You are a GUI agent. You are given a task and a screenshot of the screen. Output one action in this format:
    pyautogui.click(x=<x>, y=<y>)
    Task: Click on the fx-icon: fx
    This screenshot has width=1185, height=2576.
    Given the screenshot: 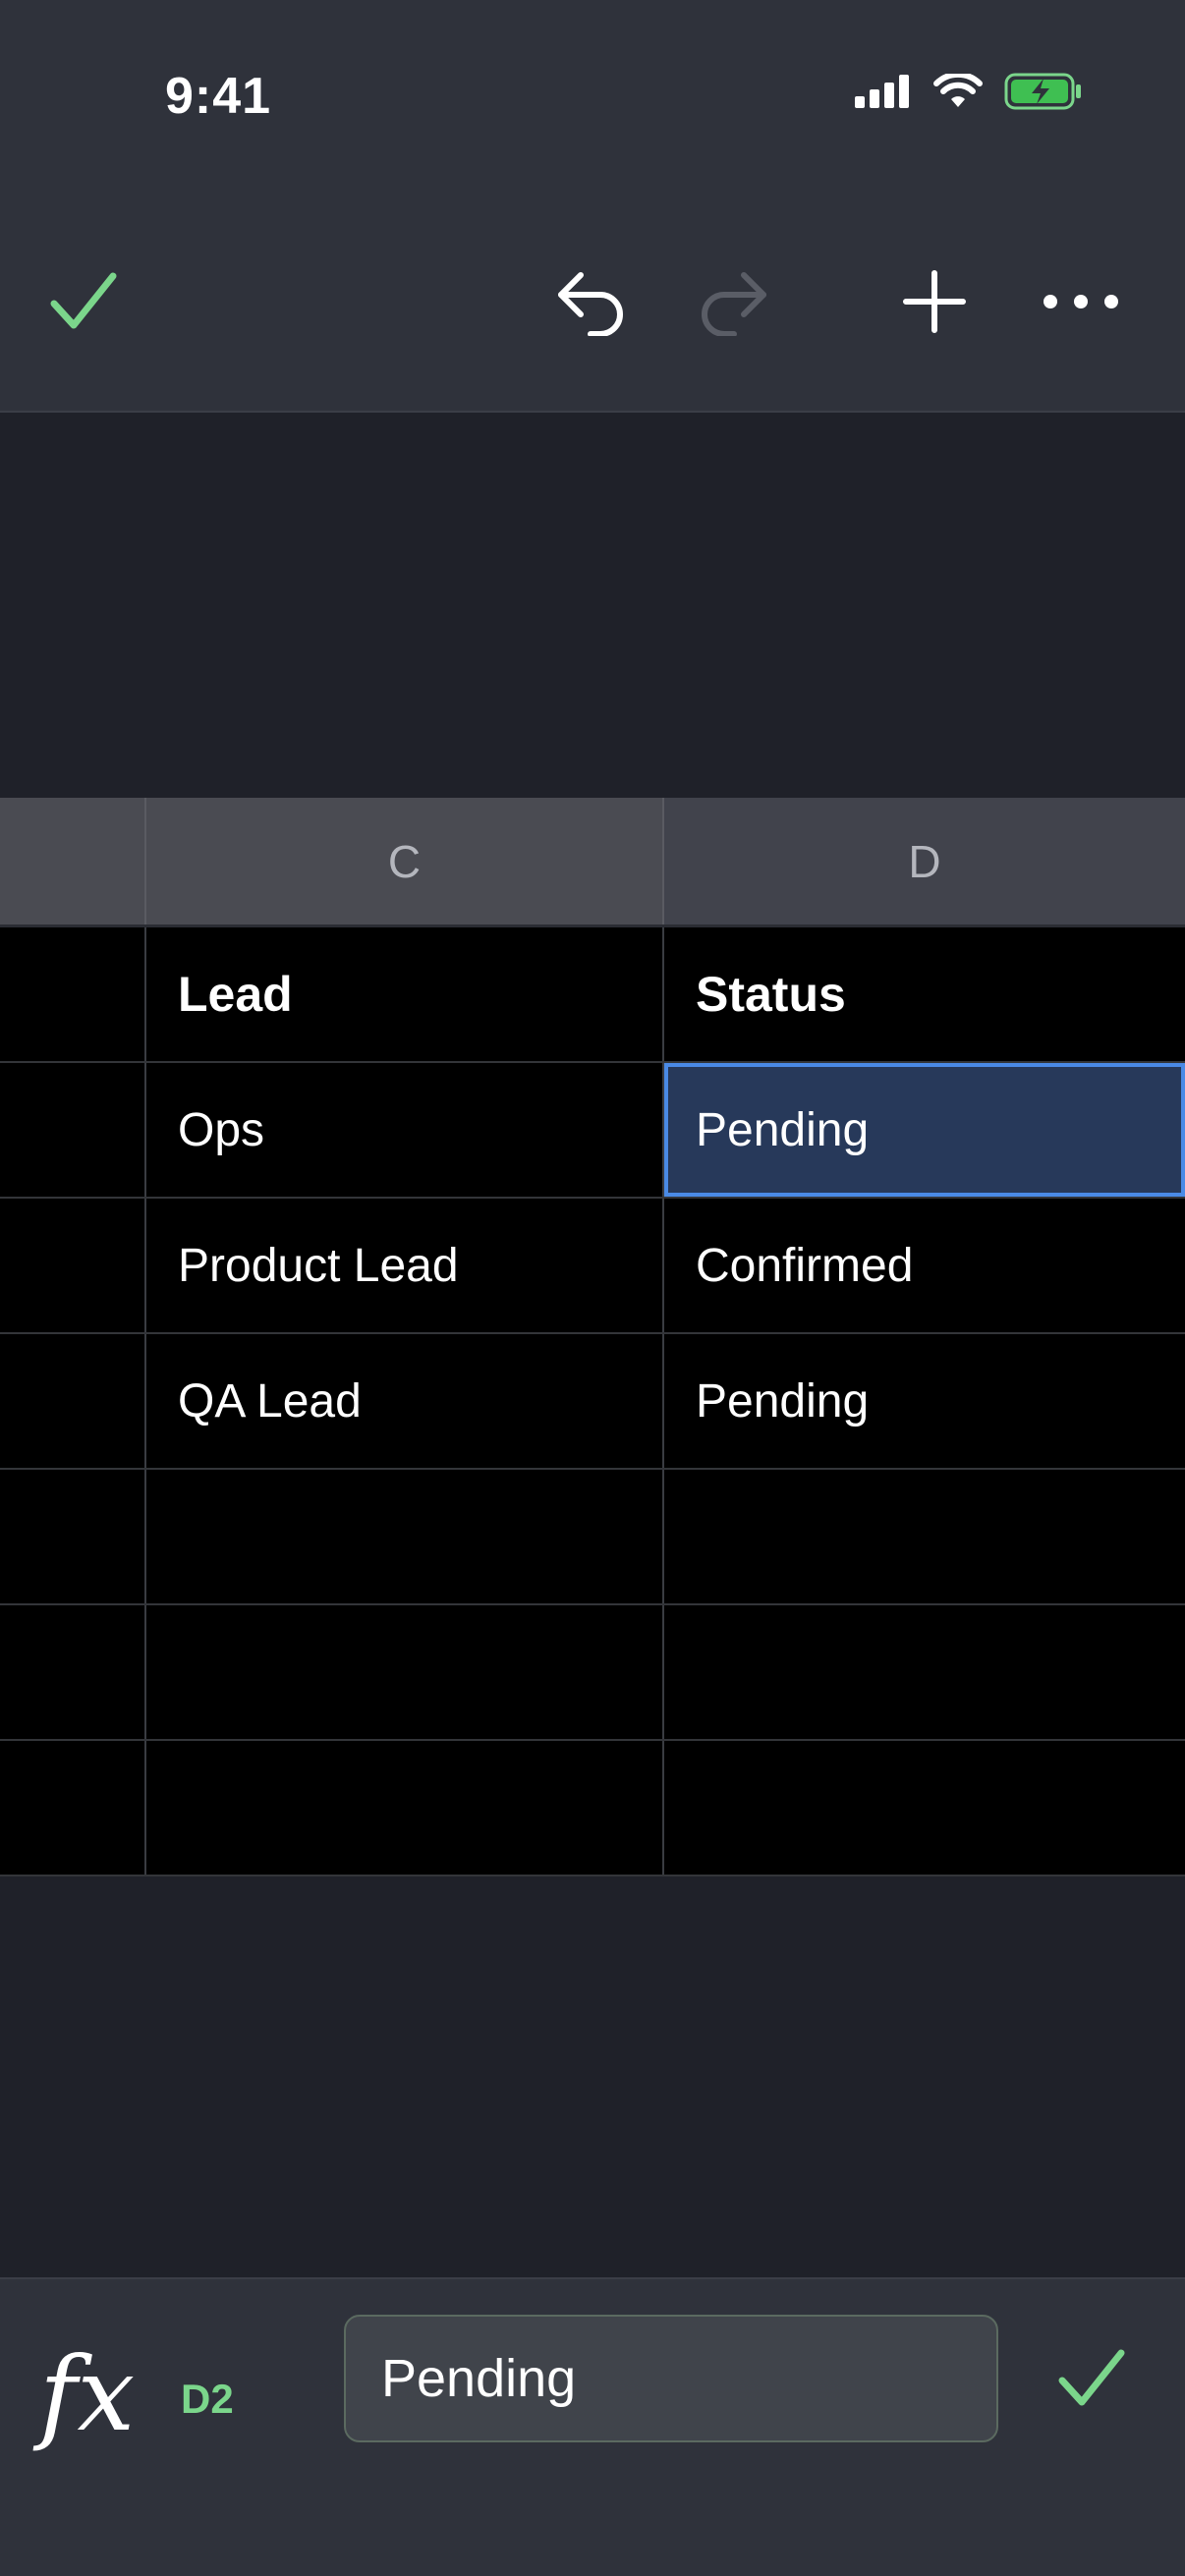 What is the action you would take?
    pyautogui.click(x=87, y=2394)
    